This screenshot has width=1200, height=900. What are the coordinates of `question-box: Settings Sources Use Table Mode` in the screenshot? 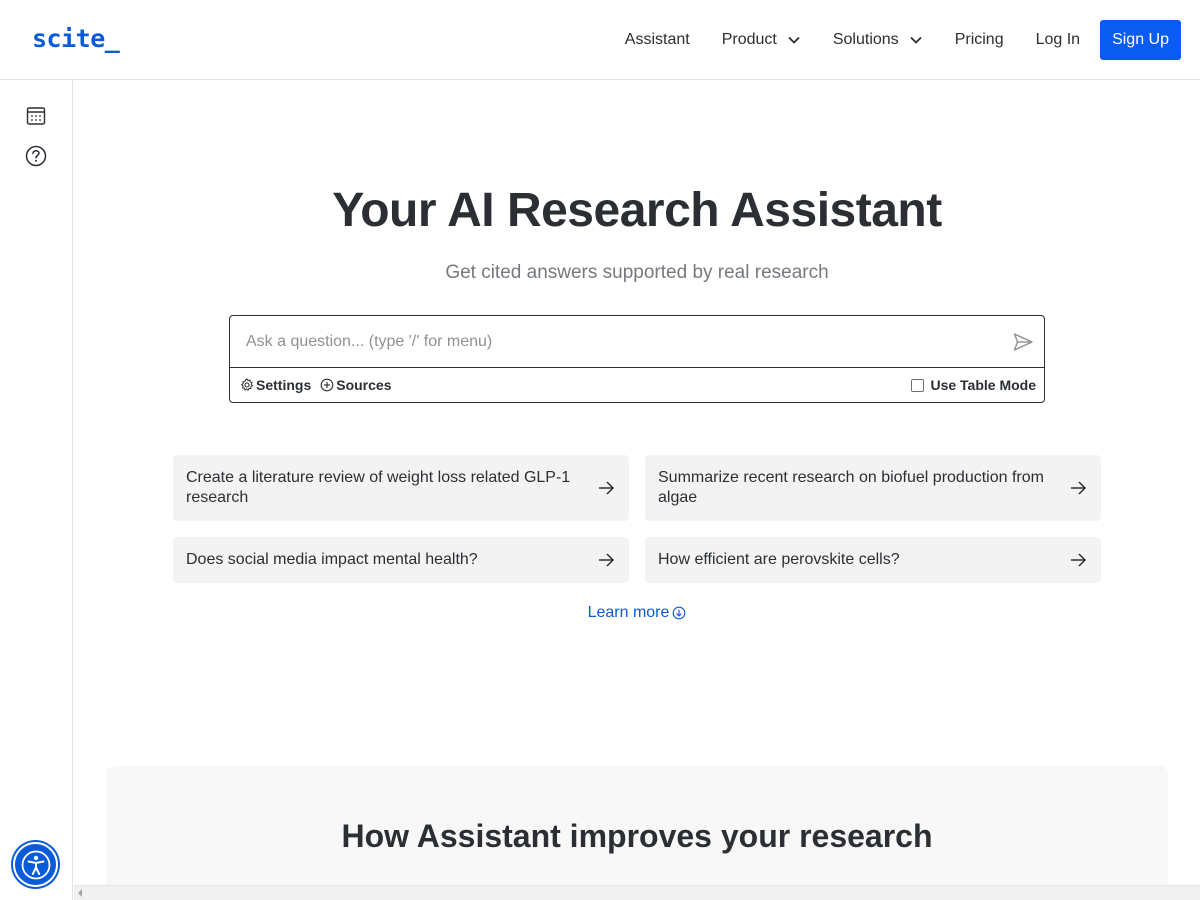 It's located at (637, 359).